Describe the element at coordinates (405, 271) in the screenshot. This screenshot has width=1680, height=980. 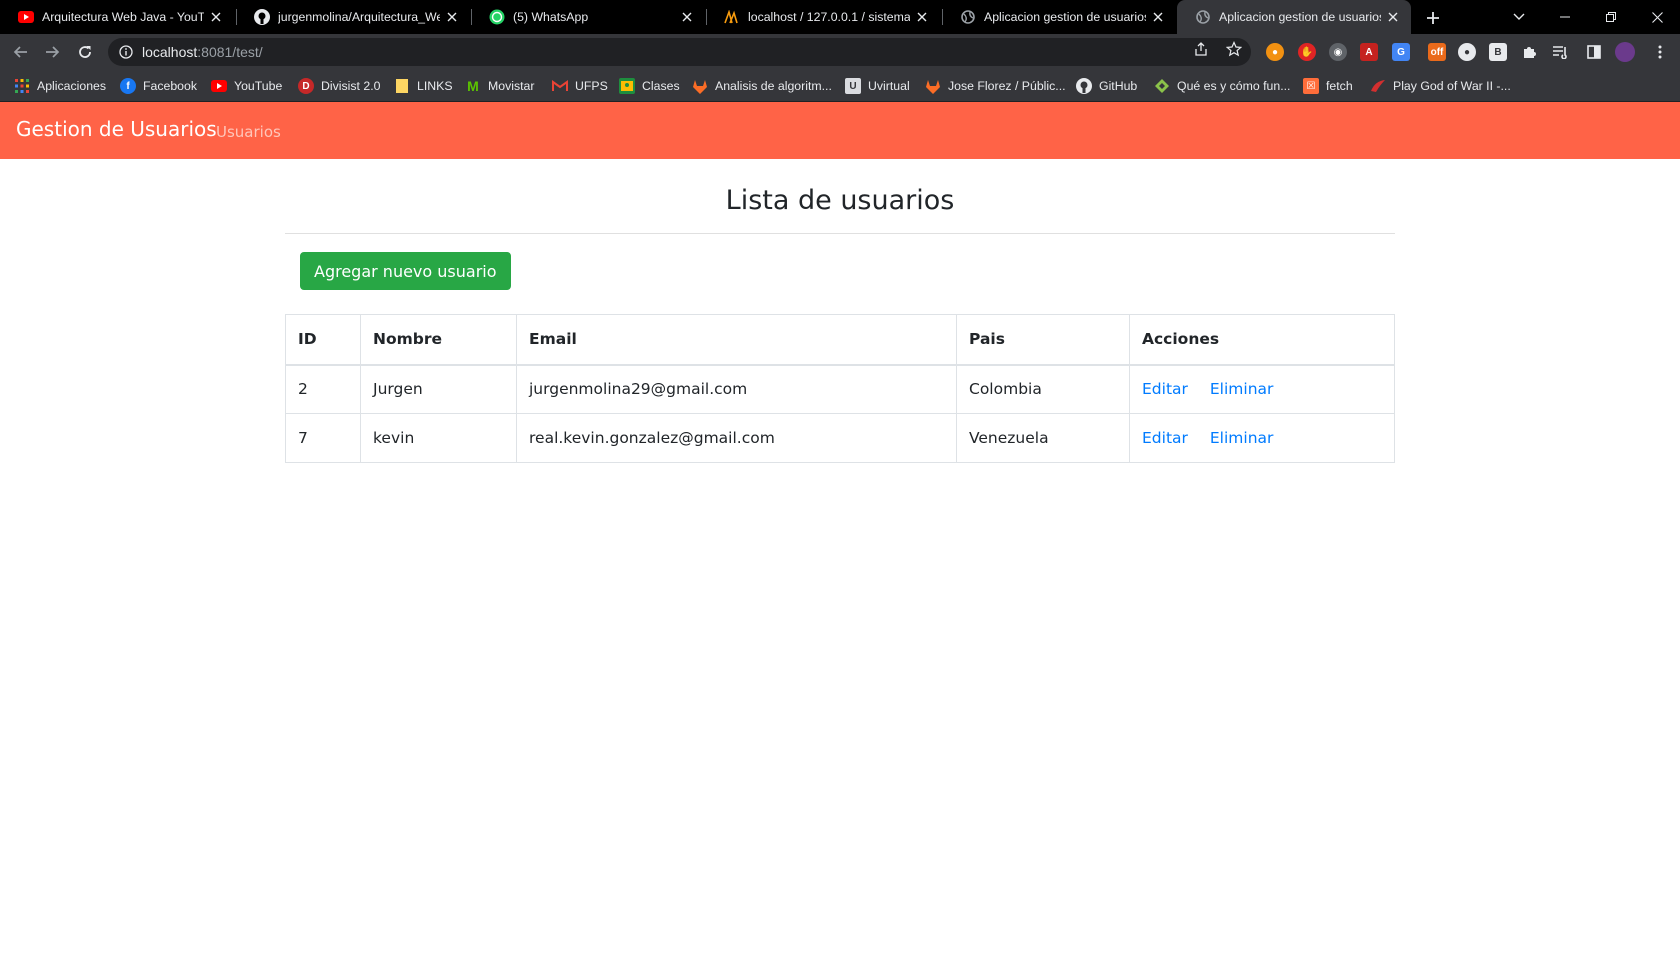
I see `add-user-button: Agregar nuevo usuario` at that location.